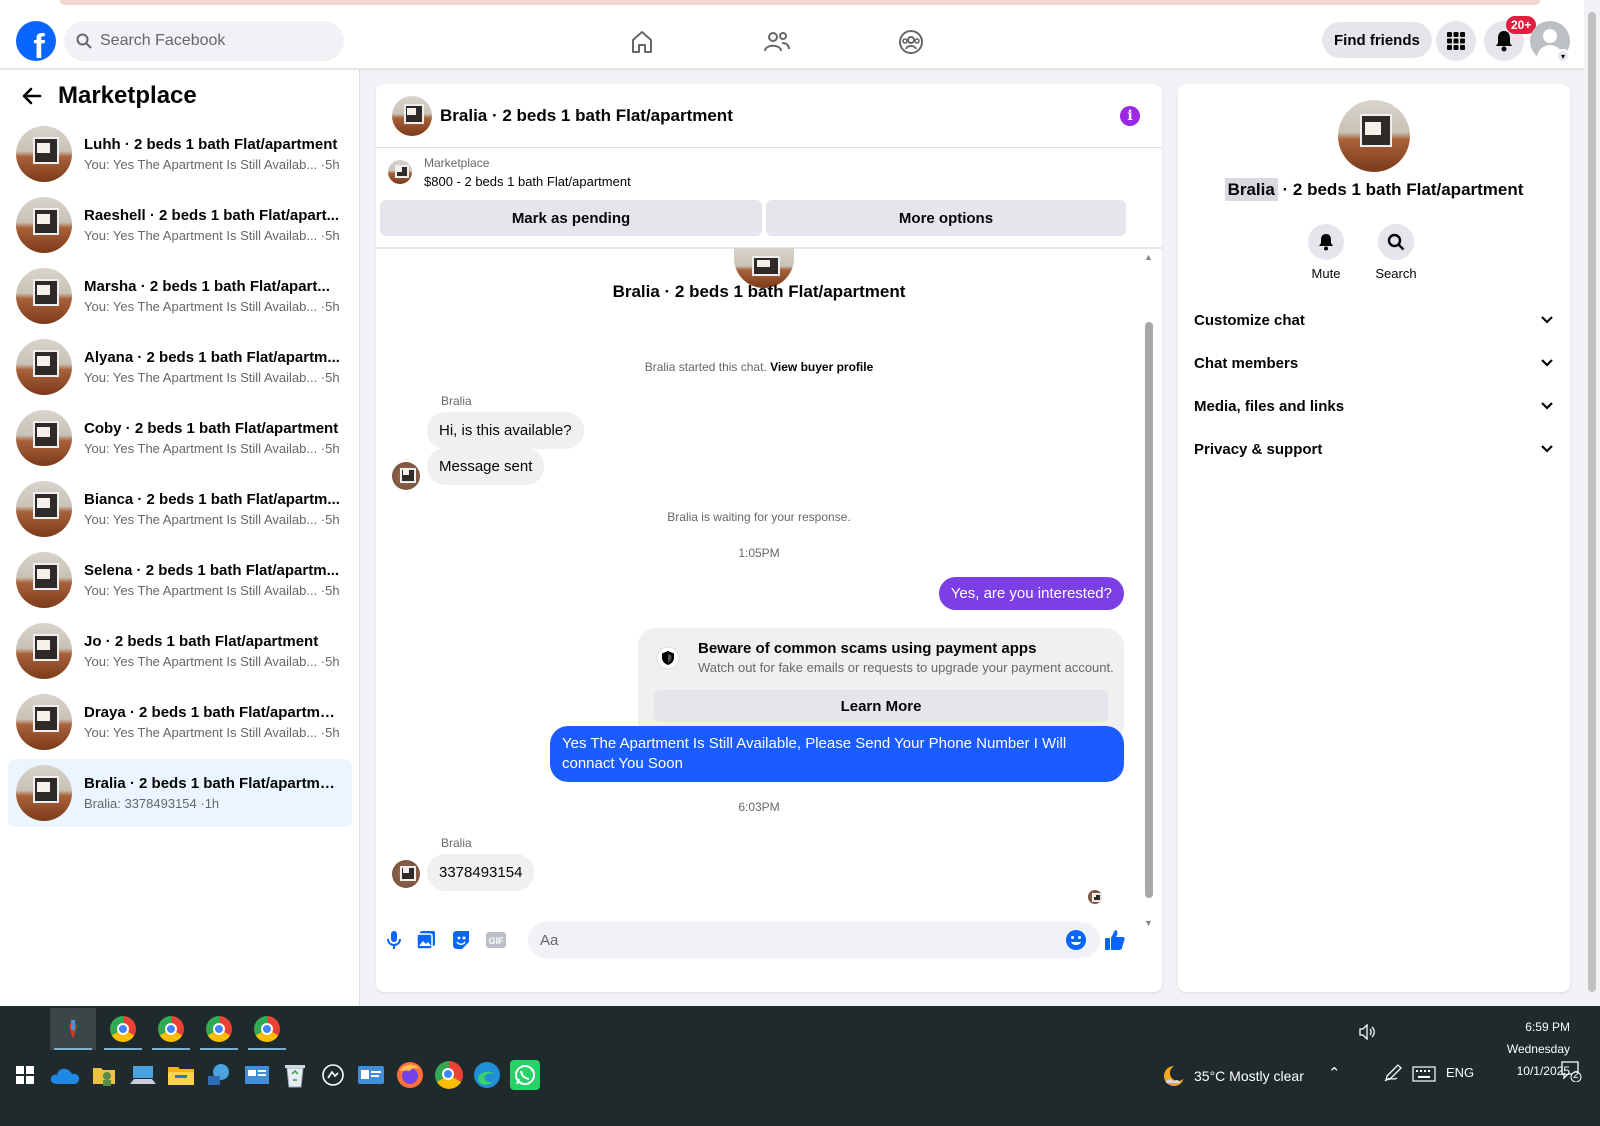 This screenshot has width=1600, height=1126. Describe the element at coordinates (777, 42) in the screenshot. I see `friends-icon` at that location.